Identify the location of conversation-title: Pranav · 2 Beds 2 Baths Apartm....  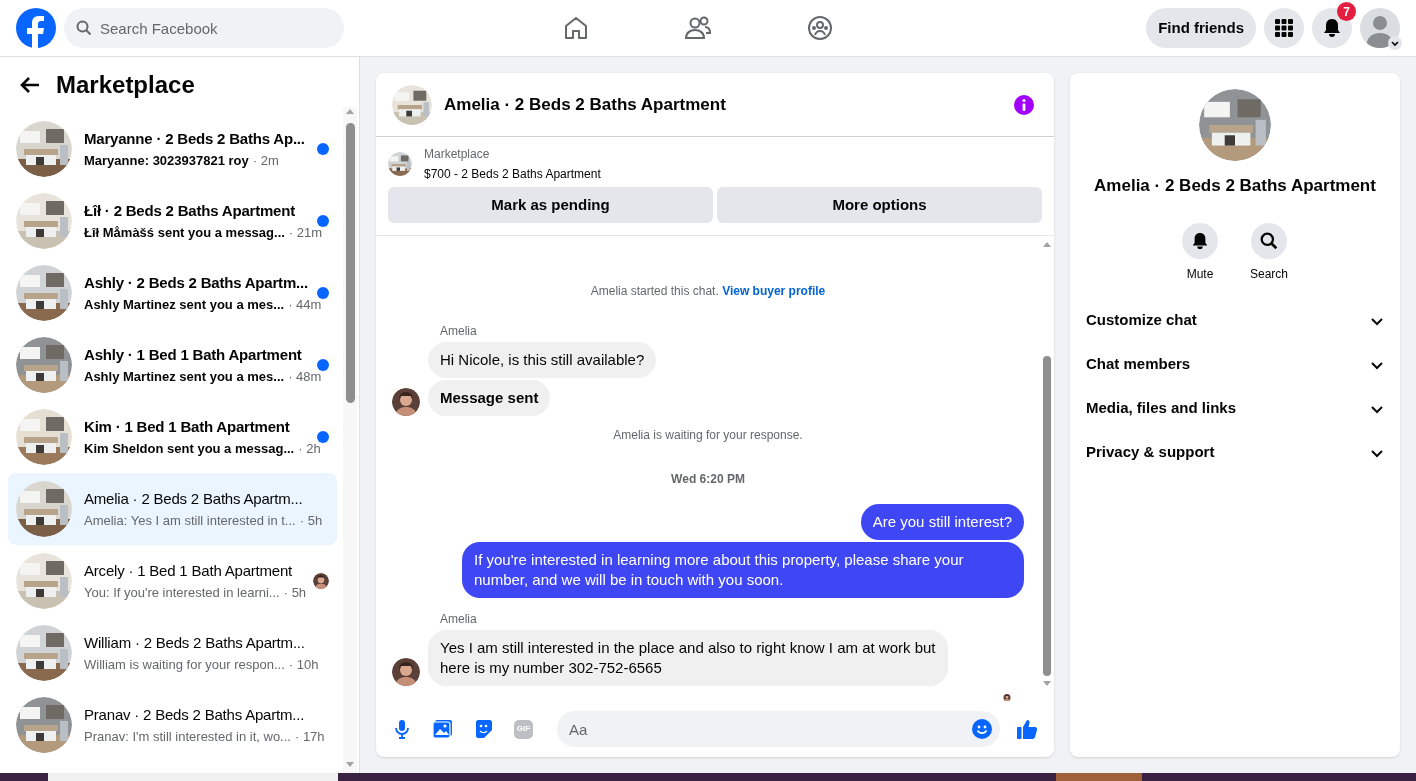
(195, 714).